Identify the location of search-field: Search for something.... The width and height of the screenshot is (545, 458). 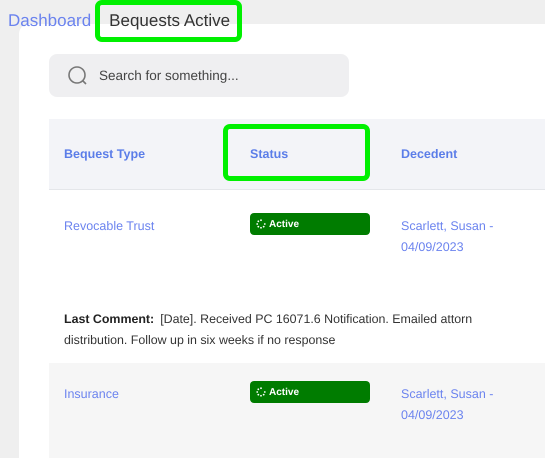
(199, 75).